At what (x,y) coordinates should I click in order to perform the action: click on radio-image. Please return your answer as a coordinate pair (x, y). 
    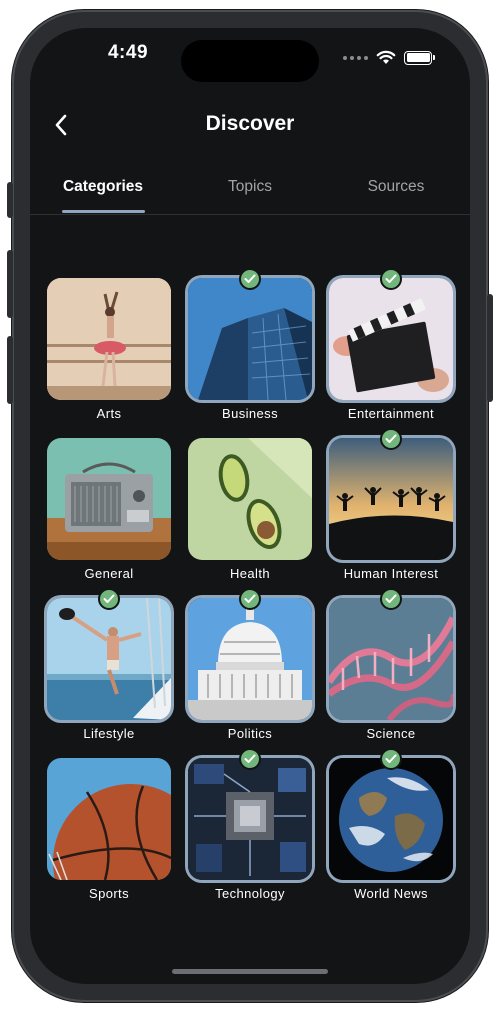
    Looking at the image, I should click on (109, 499).